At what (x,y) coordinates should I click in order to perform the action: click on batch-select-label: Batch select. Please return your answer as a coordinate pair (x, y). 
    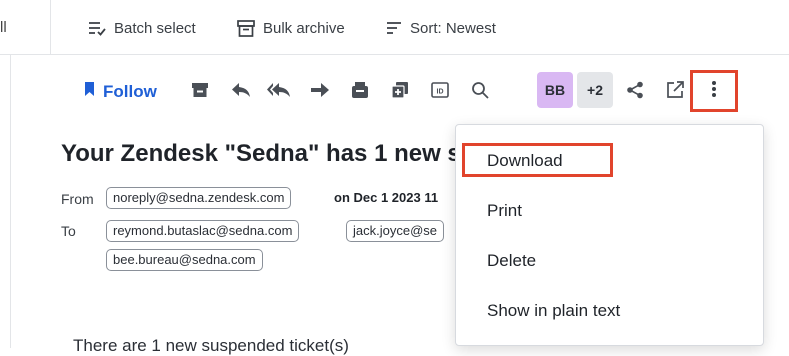
    Looking at the image, I should click on (155, 28).